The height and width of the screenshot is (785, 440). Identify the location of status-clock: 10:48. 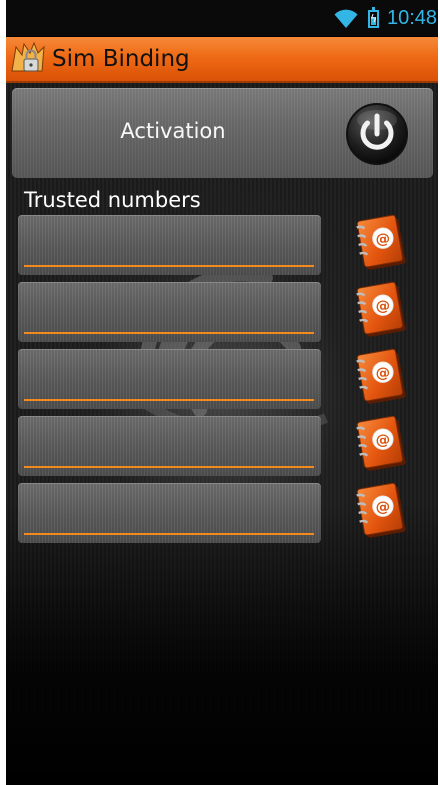
(412, 18).